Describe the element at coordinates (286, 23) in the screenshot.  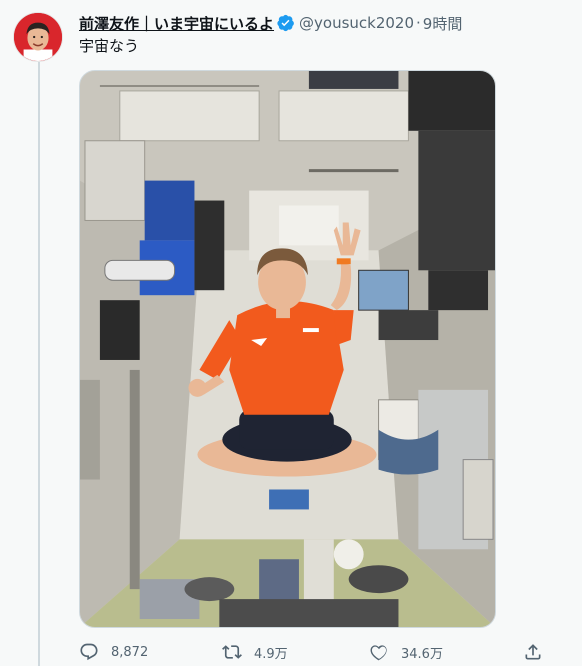
I see `verified-badge-icon` at that location.